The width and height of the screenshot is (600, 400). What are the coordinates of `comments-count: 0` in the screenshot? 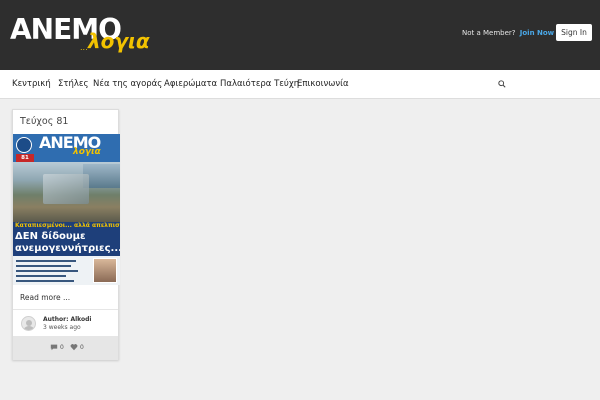 It's located at (62, 347).